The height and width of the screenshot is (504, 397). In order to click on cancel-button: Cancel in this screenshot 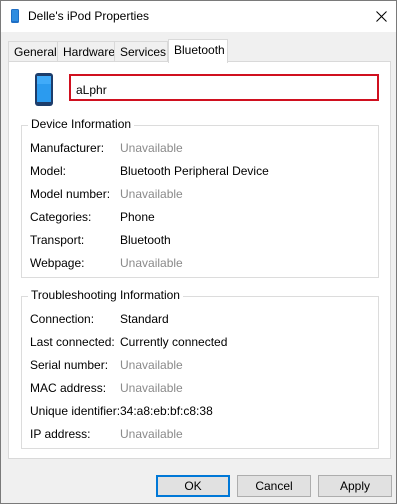, I will do `click(274, 486)`.